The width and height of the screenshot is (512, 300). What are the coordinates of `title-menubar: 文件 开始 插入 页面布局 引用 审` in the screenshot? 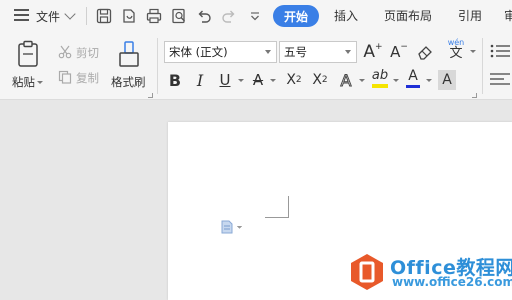 It's located at (256, 16).